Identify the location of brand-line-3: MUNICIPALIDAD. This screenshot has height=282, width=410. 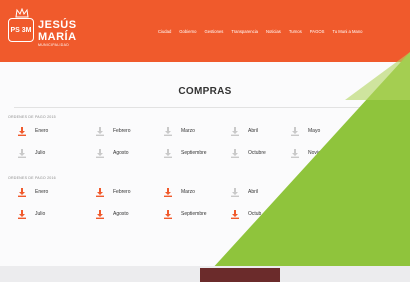
(54, 45).